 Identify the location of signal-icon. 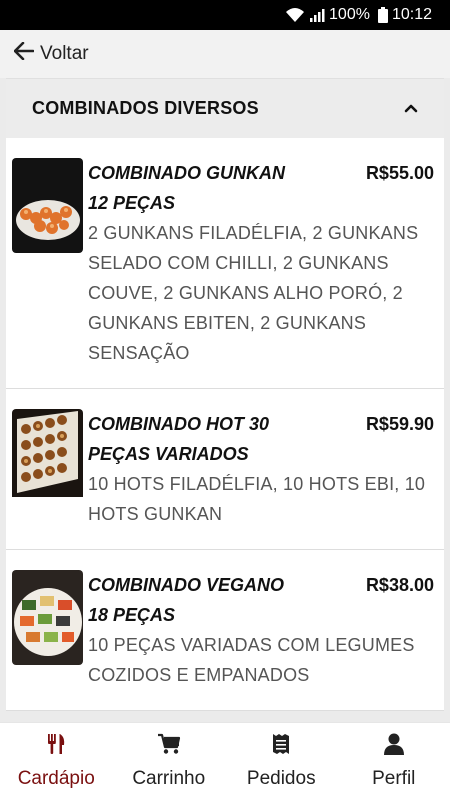
(317, 15).